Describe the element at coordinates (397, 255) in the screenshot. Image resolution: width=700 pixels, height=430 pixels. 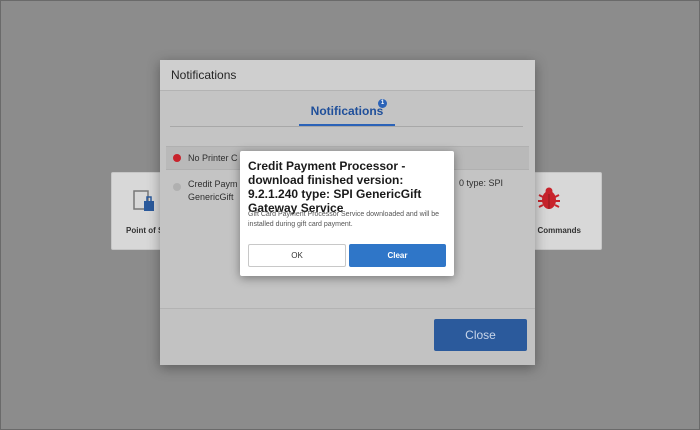
I see `clear-button: Clear` at that location.